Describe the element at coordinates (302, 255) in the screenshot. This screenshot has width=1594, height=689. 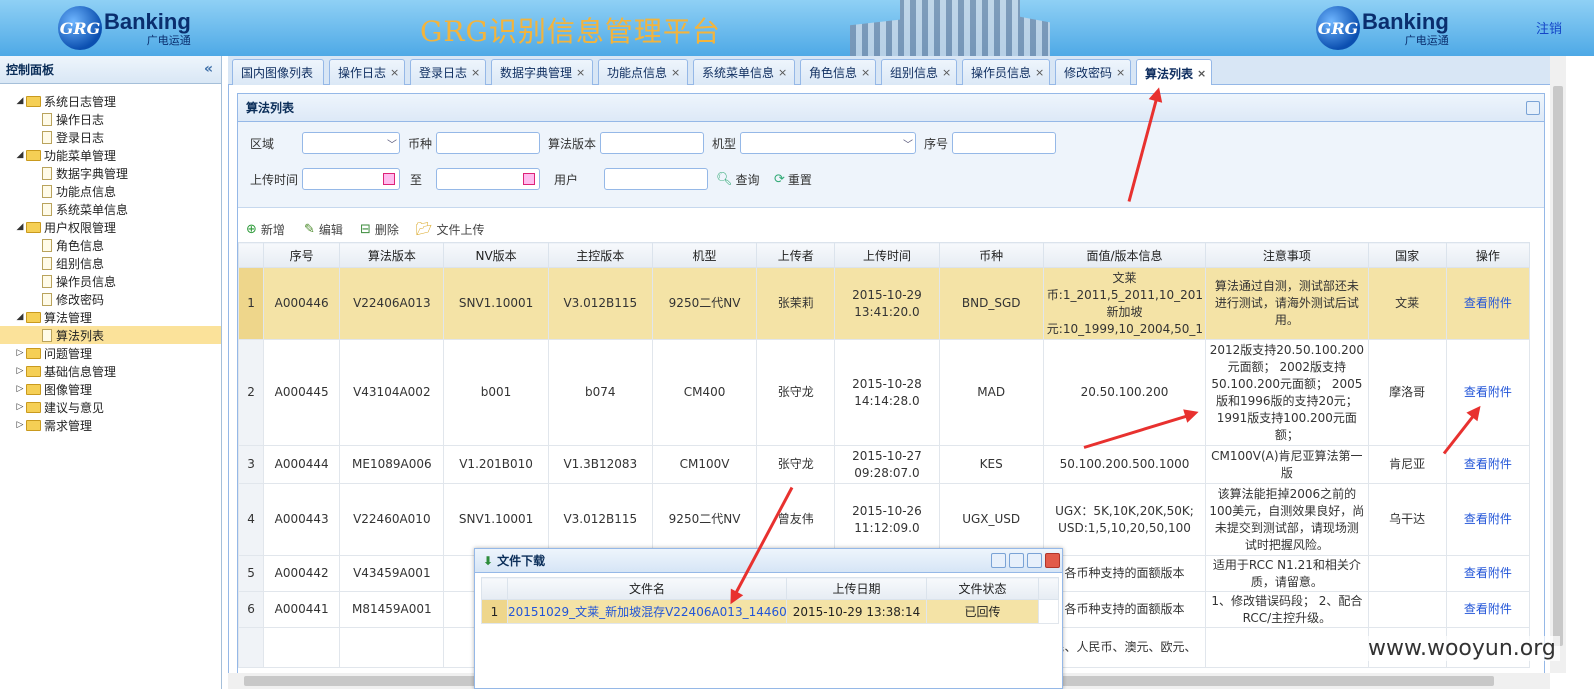
I see `column-header: 序号` at that location.